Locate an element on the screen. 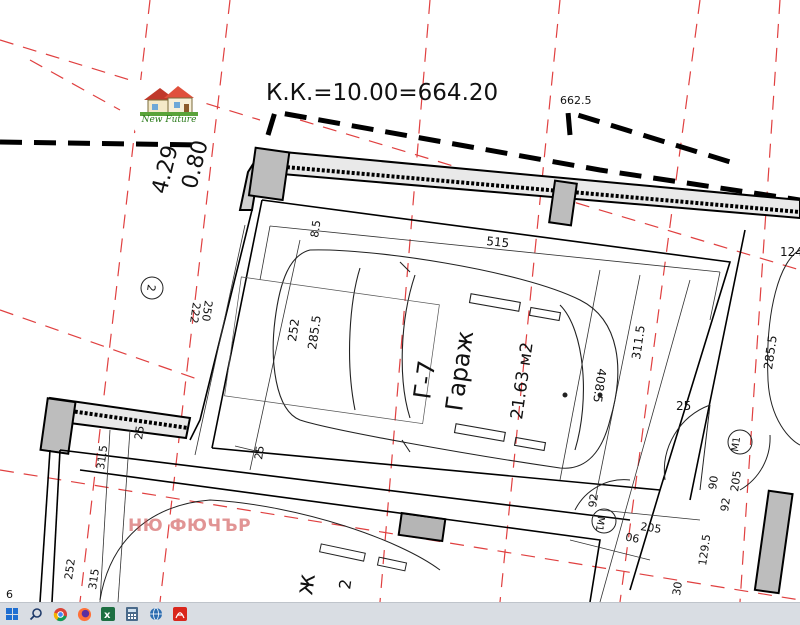 This screenshot has width=800, height=625. dim-515: 515 is located at coordinates (498, 242).